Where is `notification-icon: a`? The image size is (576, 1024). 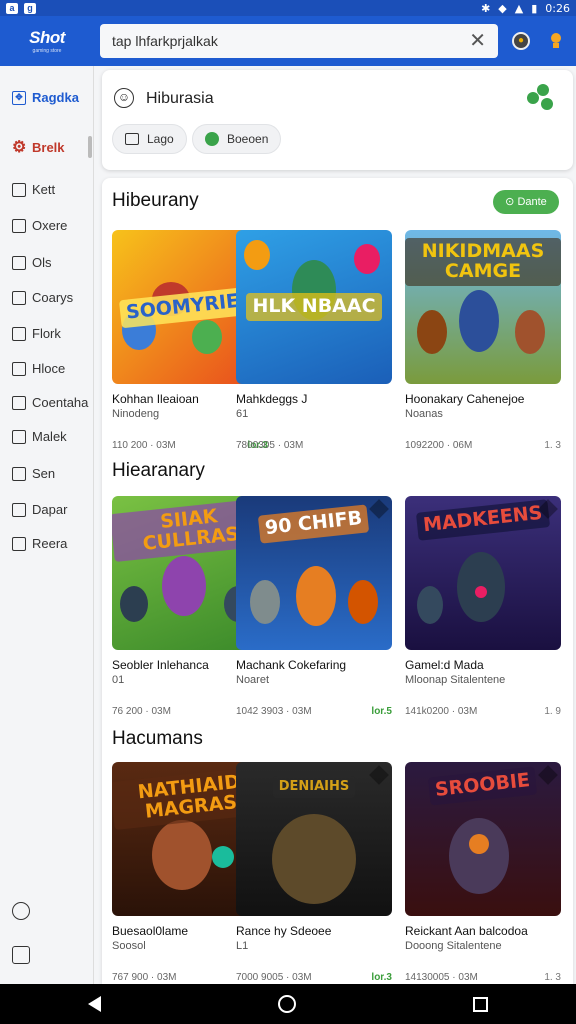
notification-icon: a is located at coordinates (12, 8).